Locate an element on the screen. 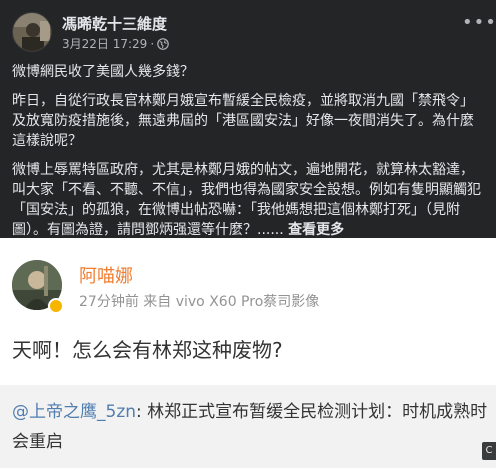  weibo-mention: @上帝之鹰_5zn is located at coordinates (74, 412).